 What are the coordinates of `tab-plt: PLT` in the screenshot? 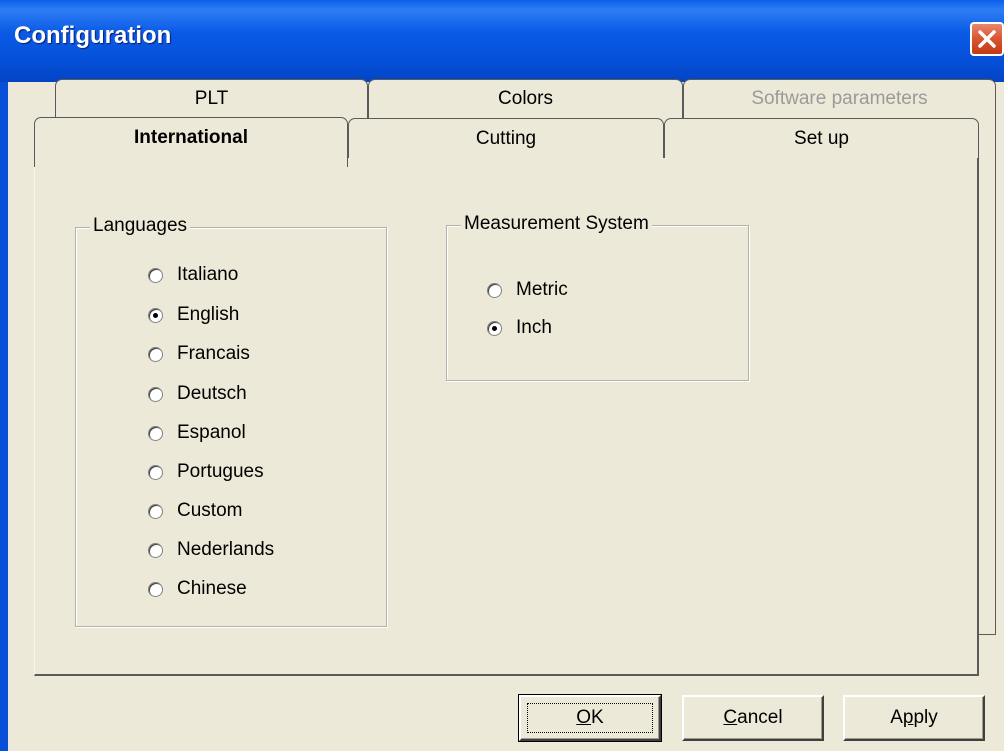 It's located at (211, 99).